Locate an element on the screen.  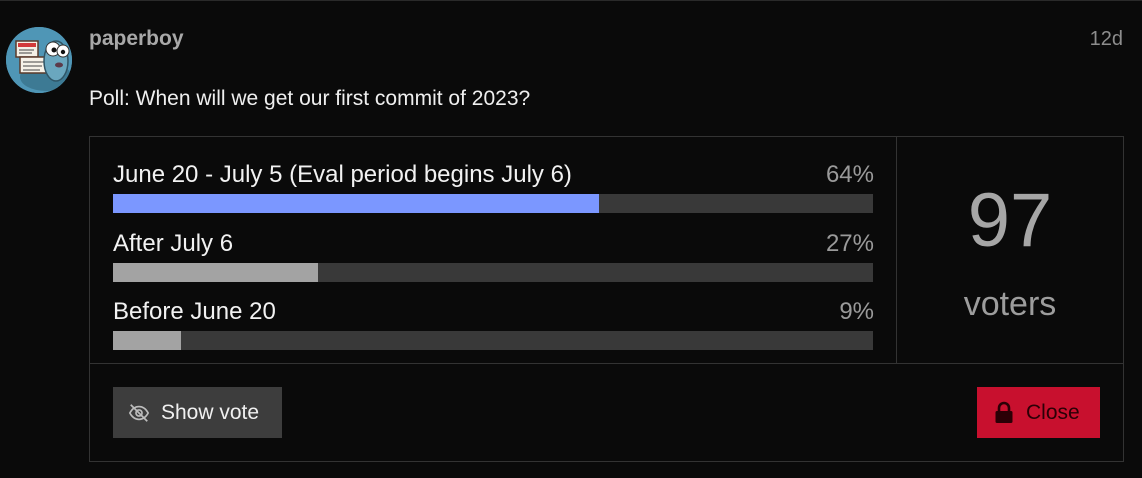
show-vote-label: Show vote is located at coordinates (210, 412).